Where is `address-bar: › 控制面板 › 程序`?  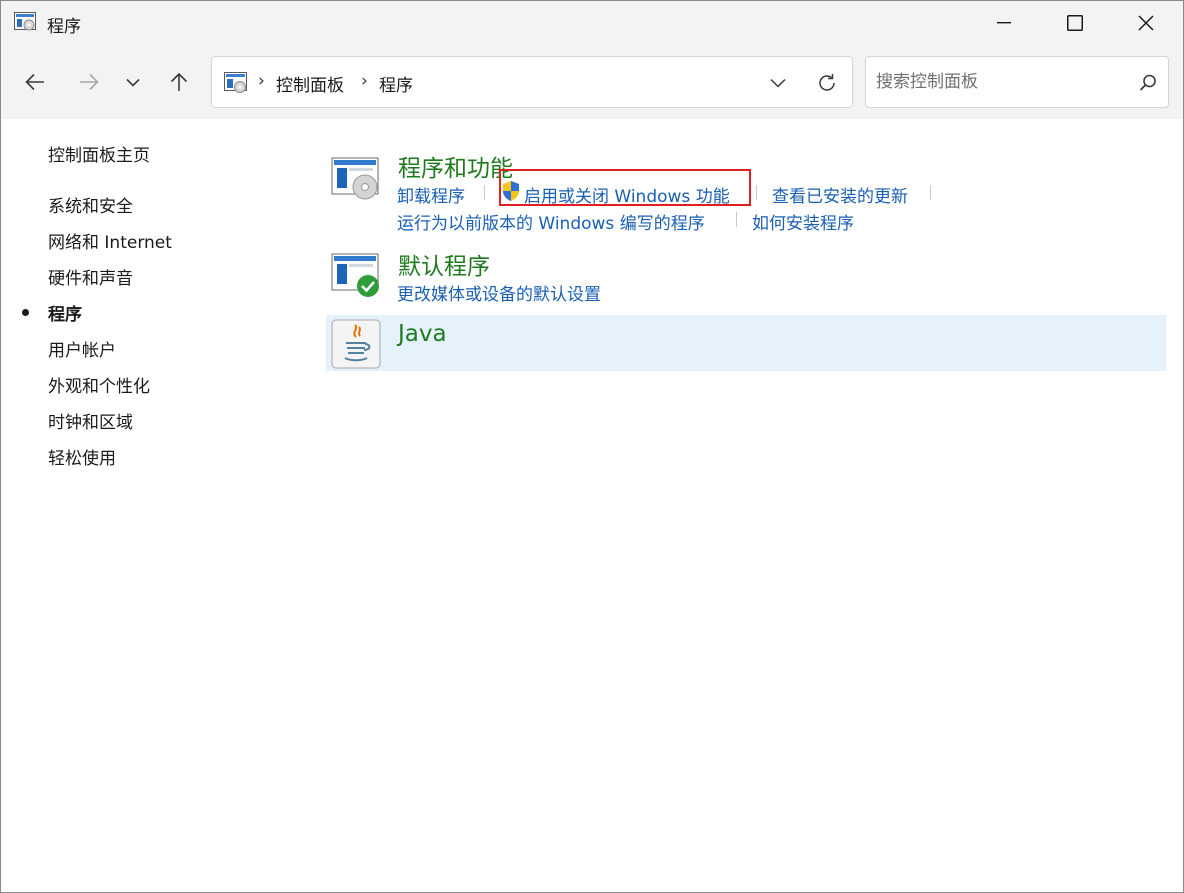 address-bar: › 控制面板 › 程序 is located at coordinates (532, 82).